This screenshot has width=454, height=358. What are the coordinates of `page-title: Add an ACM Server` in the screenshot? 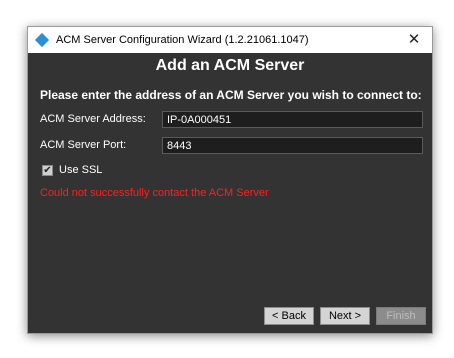 It's located at (230, 65).